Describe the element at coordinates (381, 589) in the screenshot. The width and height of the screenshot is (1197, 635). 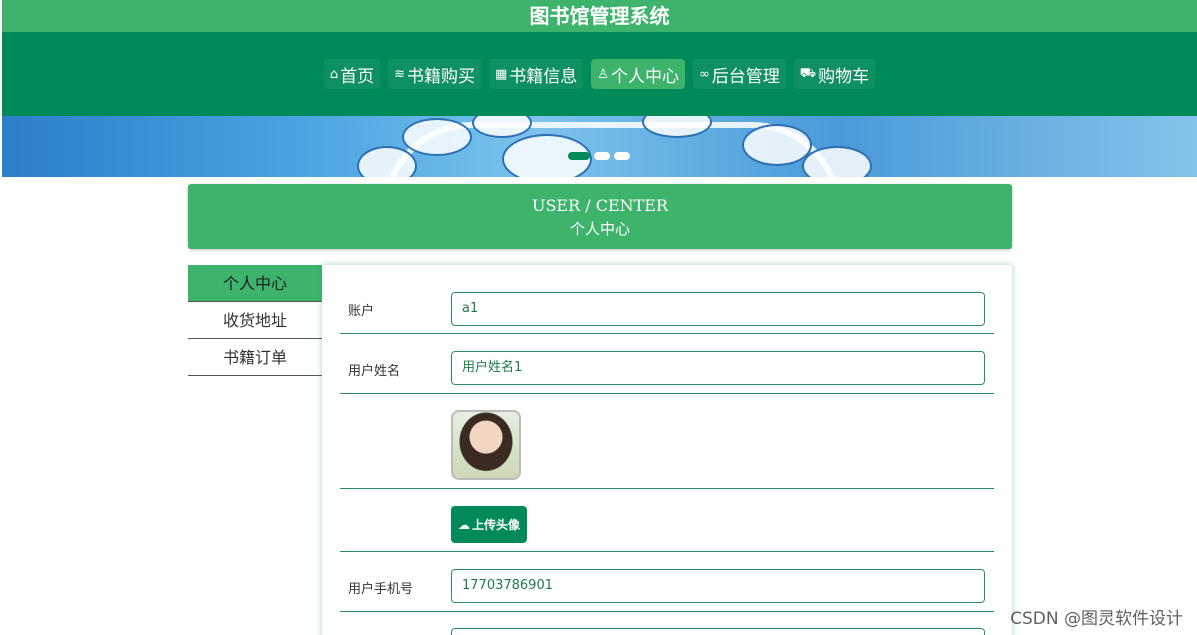
I see `phone-label: 用户手机号` at that location.